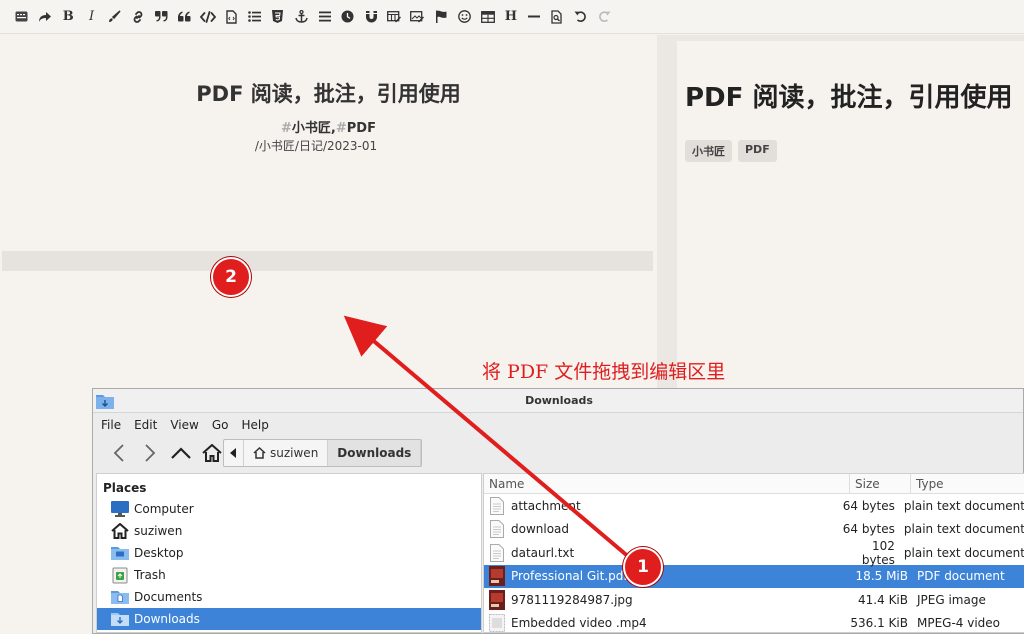 This screenshot has height=634, width=1024. I want to click on column-type: Type, so click(967, 483).